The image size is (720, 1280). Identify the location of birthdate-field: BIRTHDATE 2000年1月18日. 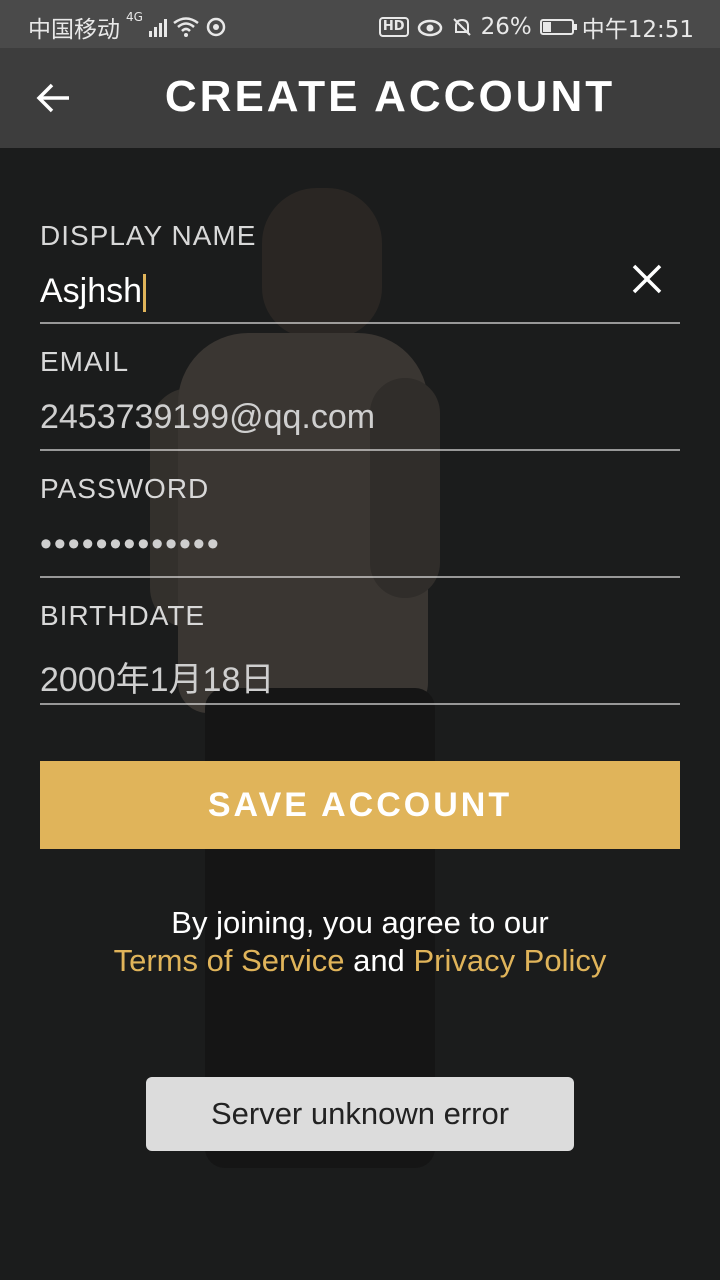
(360, 652).